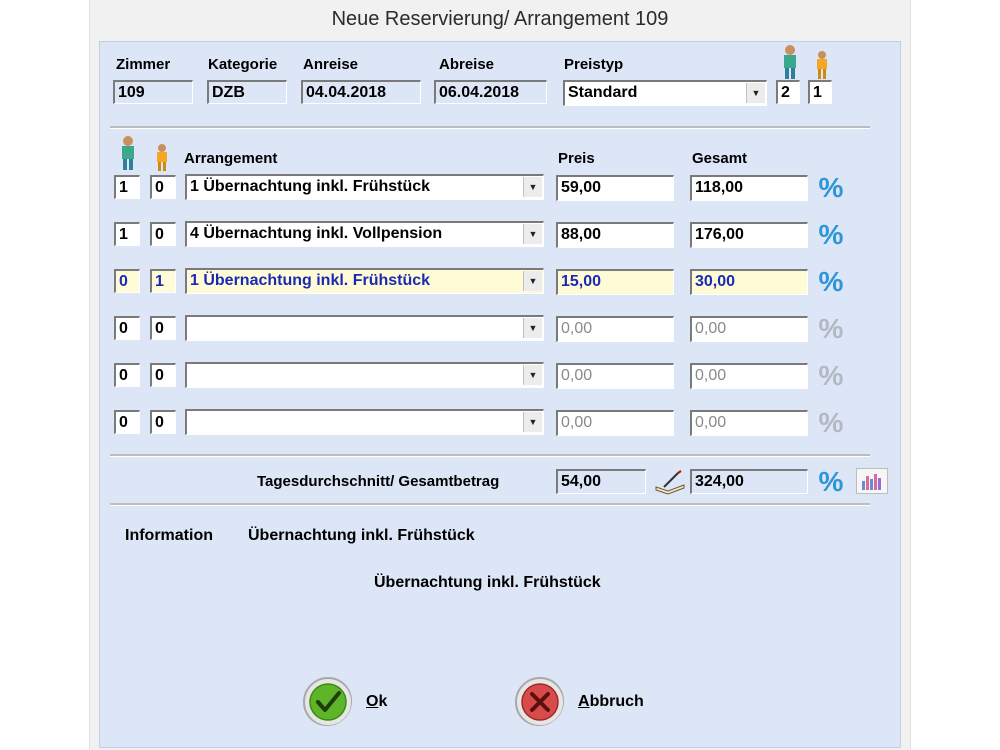 The image size is (1000, 750). I want to click on gesamt-column-label: Gesamt, so click(720, 158).